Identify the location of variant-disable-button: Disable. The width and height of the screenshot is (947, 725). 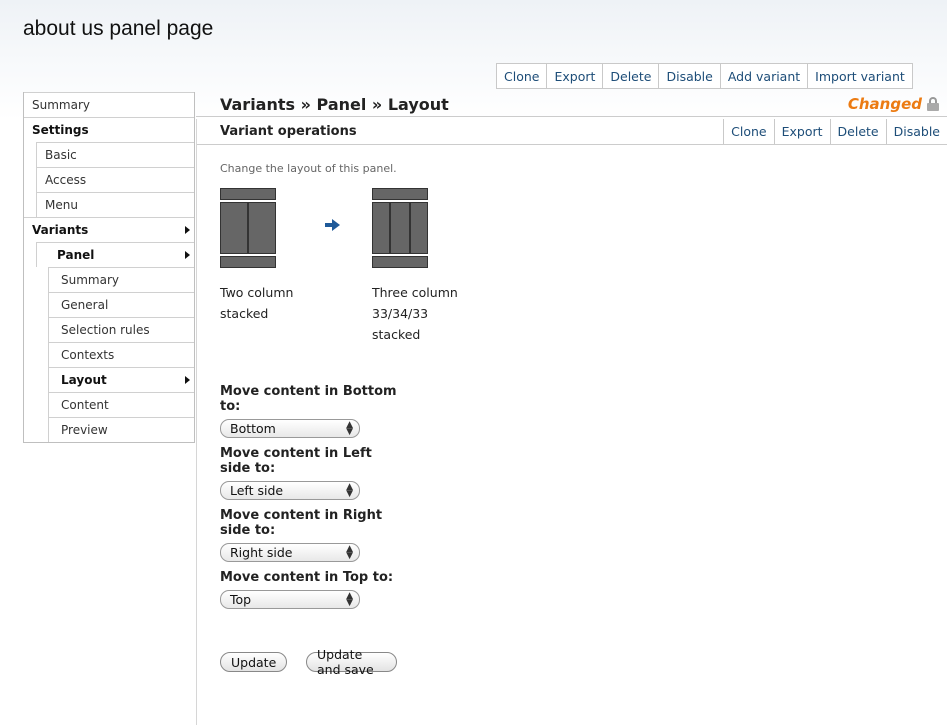
(916, 131).